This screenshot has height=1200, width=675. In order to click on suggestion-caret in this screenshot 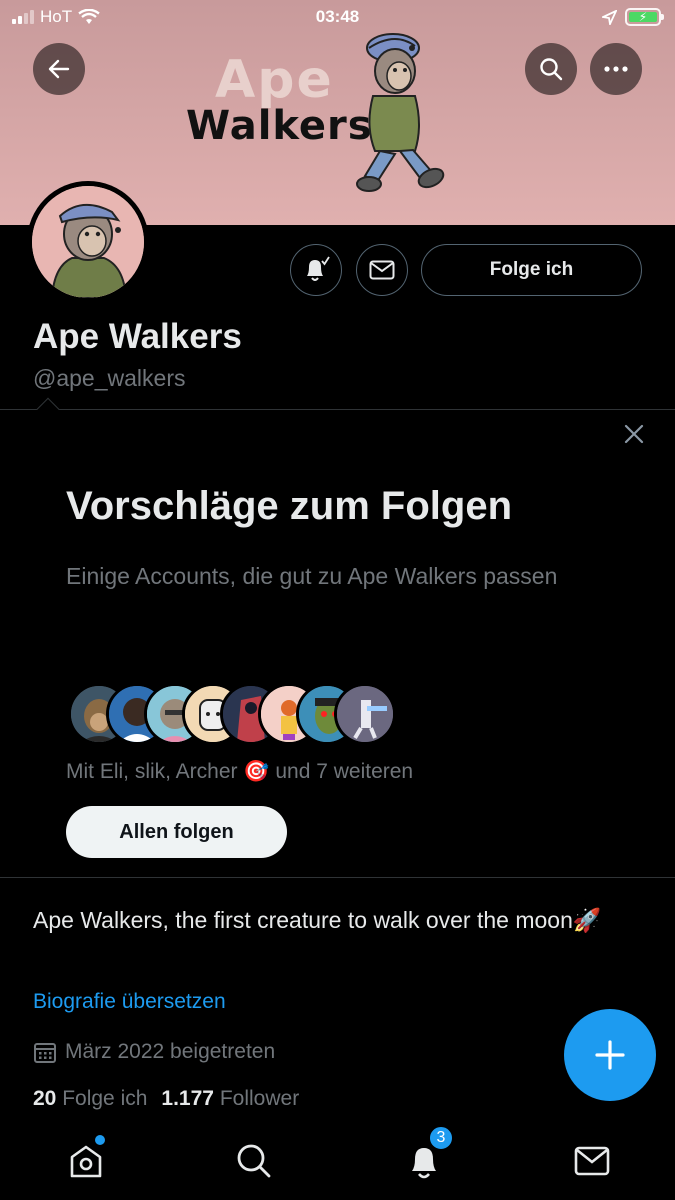, I will do `click(48, 409)`.